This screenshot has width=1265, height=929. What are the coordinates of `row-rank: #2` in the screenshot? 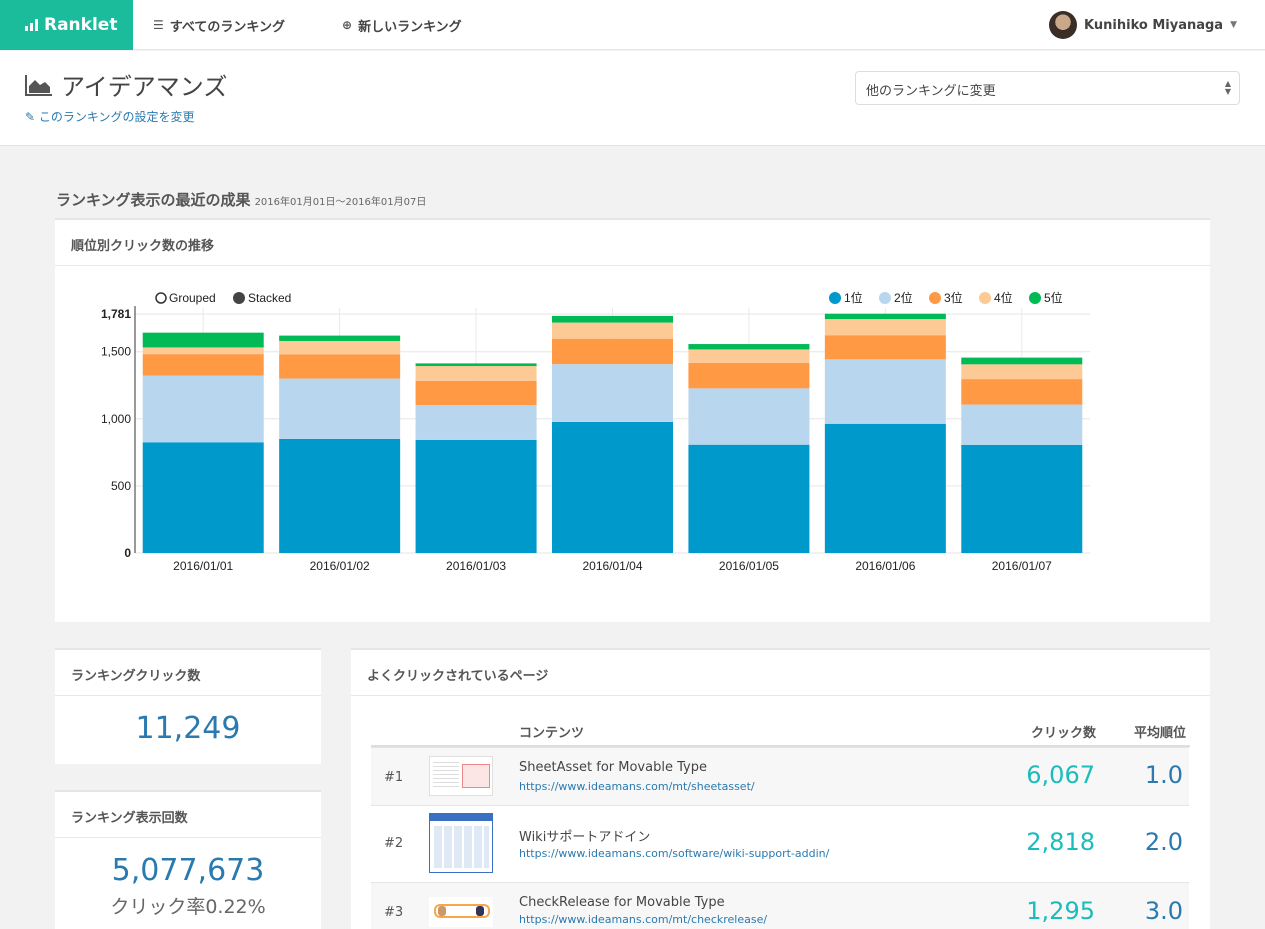 It's located at (394, 843).